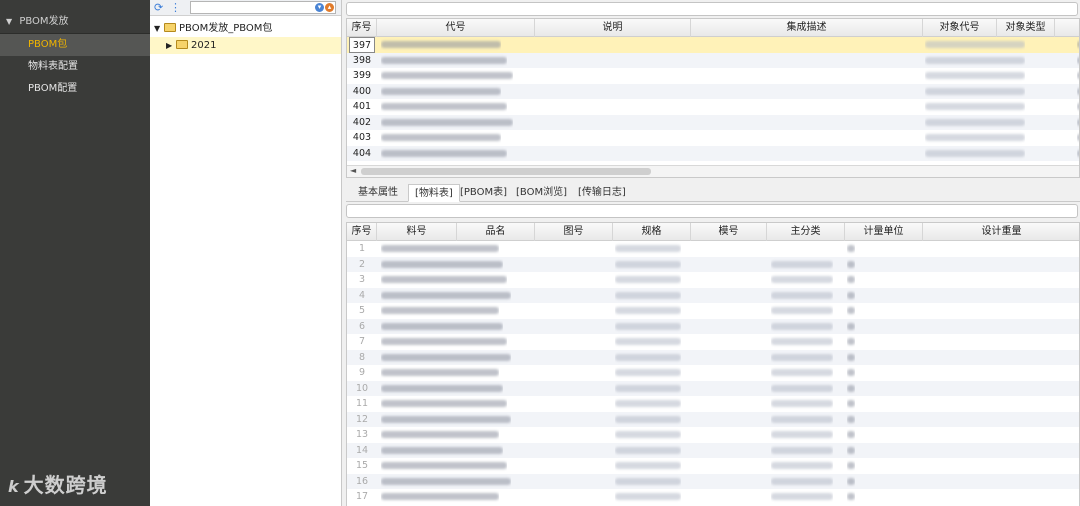 This screenshot has width=1080, height=506. I want to click on table-row: 10, so click(713, 388).